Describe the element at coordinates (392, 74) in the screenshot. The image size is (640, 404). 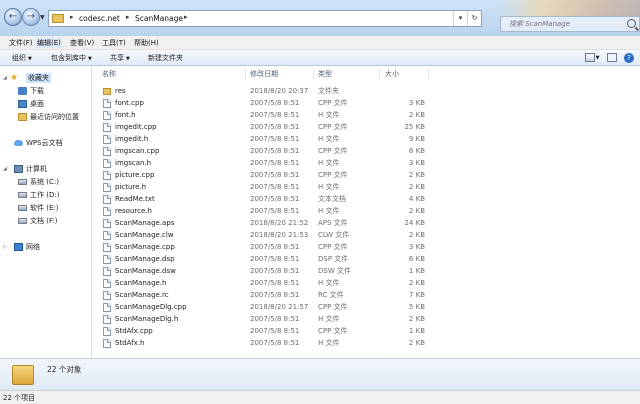
I see `column-header-size: 大小` at that location.